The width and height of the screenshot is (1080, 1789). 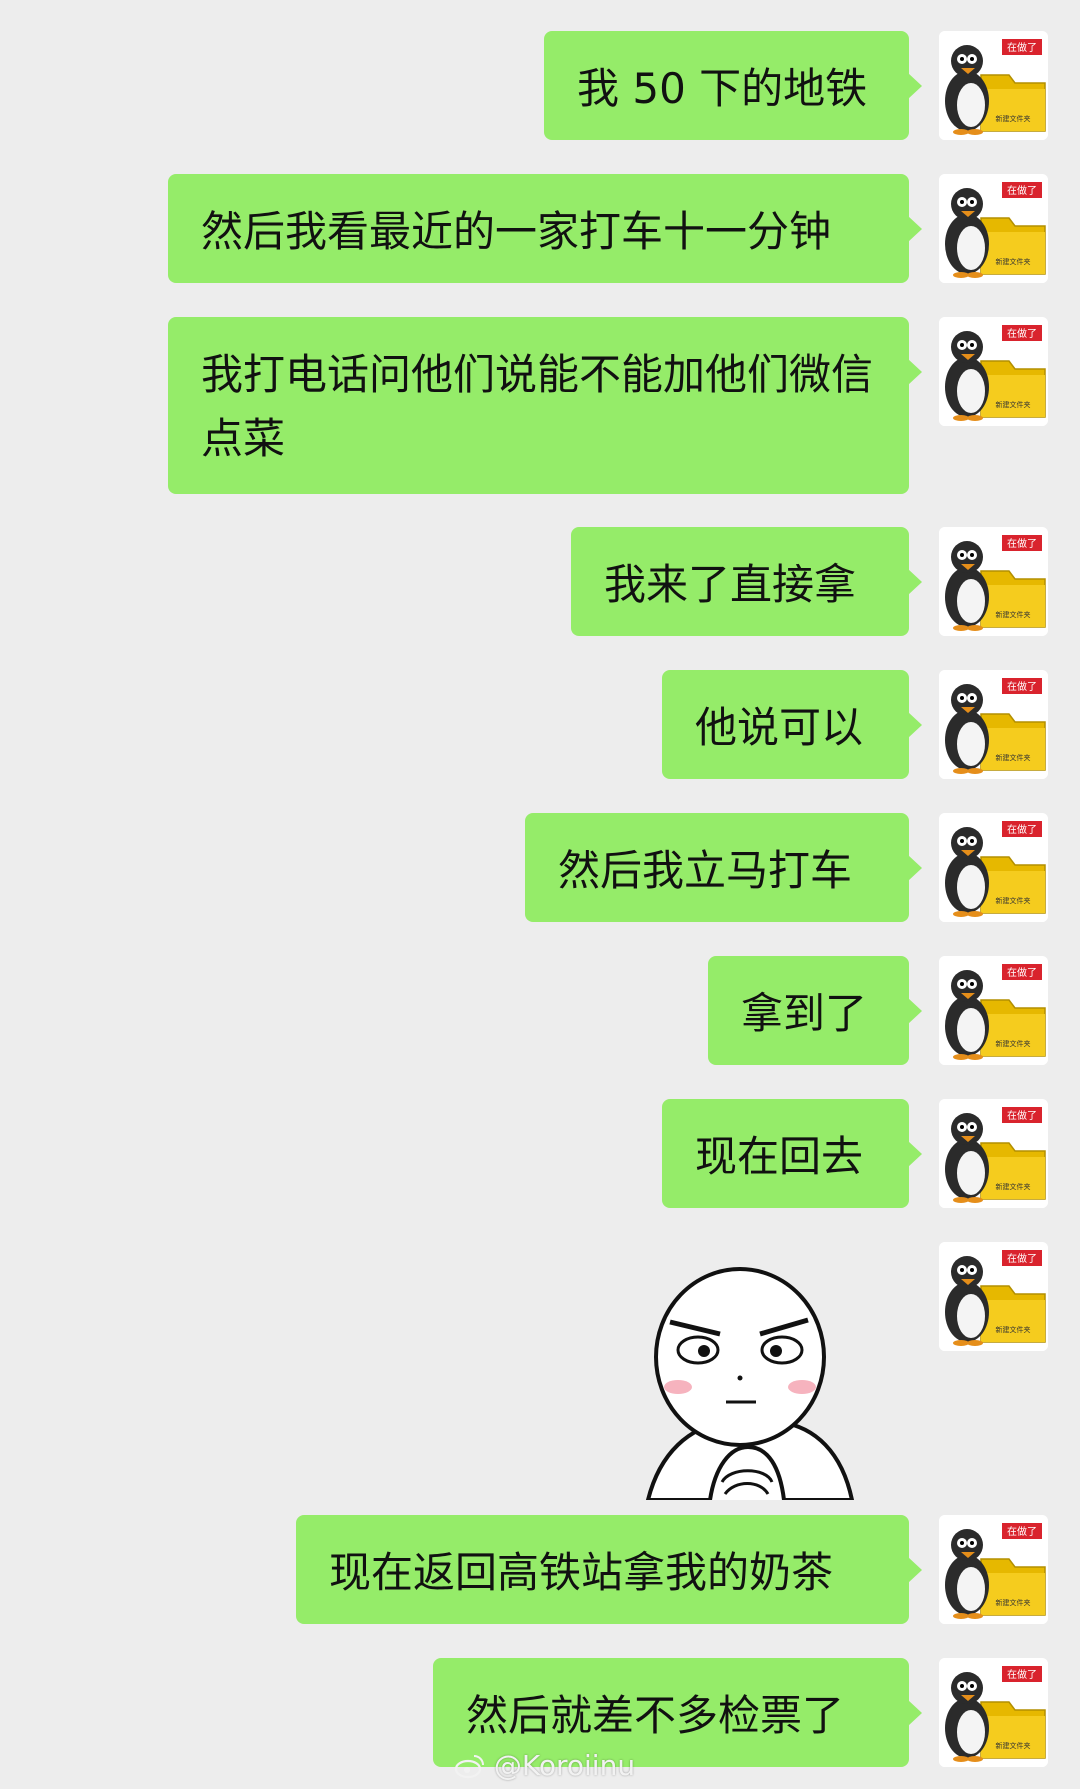 What do you see at coordinates (779, 727) in the screenshot?
I see `message-text: 他说可以` at bounding box center [779, 727].